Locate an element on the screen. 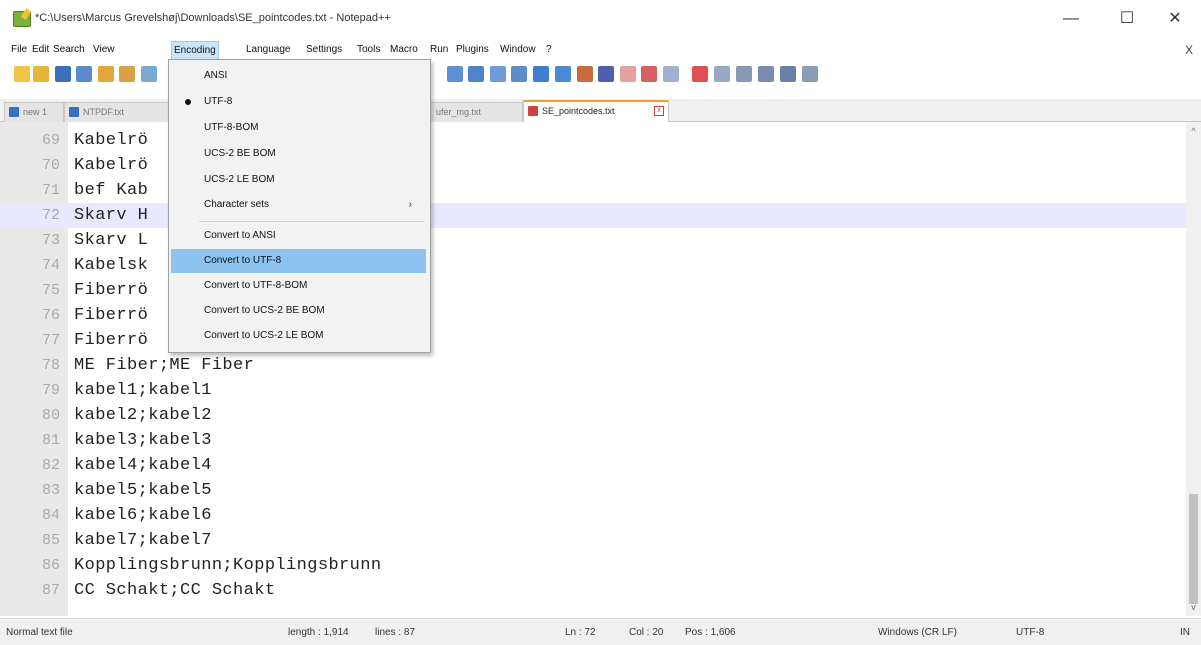  close-all-icon is located at coordinates (127, 74).